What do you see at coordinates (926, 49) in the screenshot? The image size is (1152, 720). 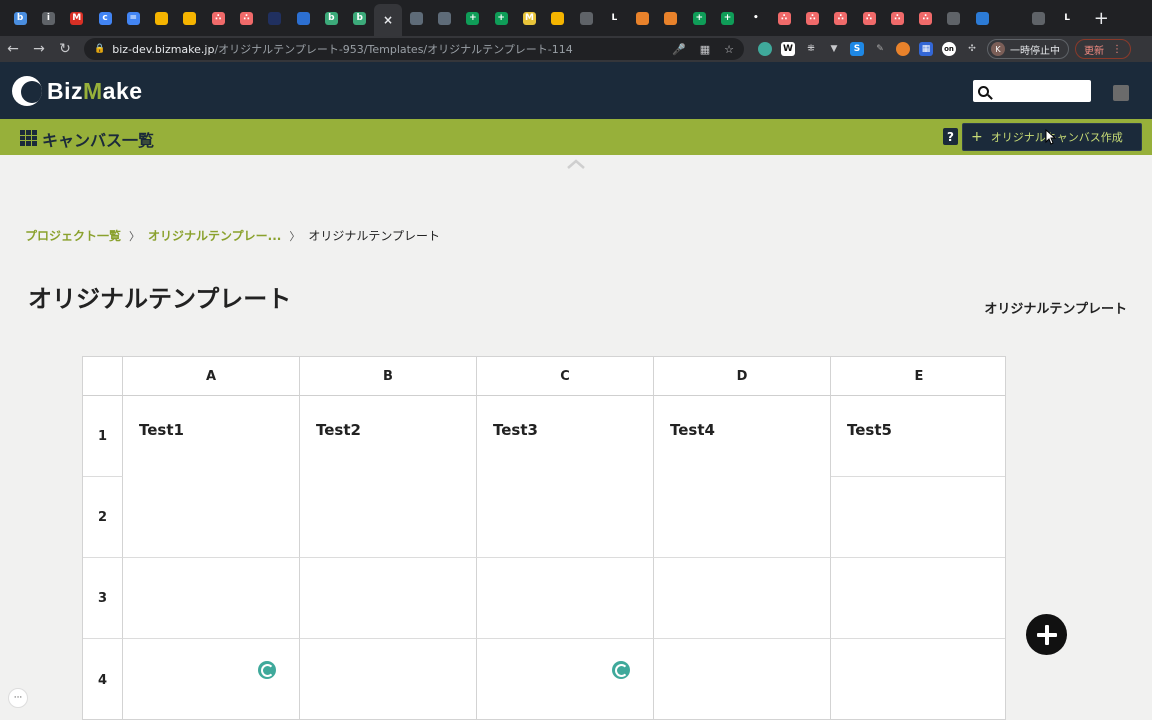 I see `calendar-extension-icon: ▦` at bounding box center [926, 49].